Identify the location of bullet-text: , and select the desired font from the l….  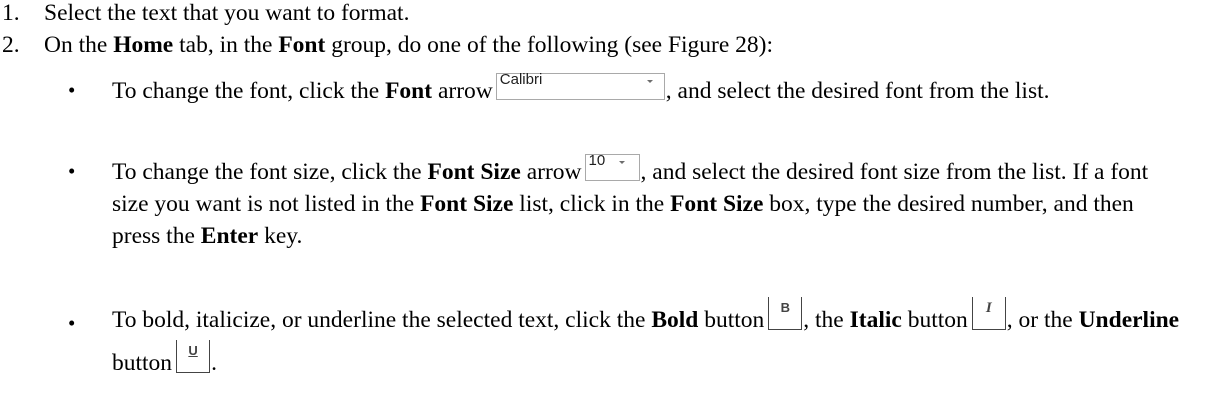
(857, 91).